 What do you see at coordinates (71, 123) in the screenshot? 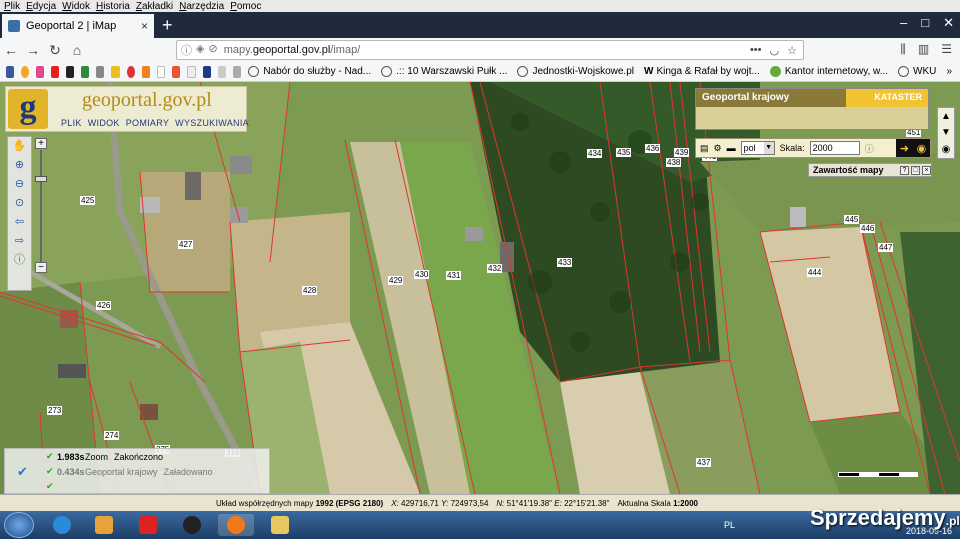
I see `menu-plik-app: PLIK` at bounding box center [71, 123].